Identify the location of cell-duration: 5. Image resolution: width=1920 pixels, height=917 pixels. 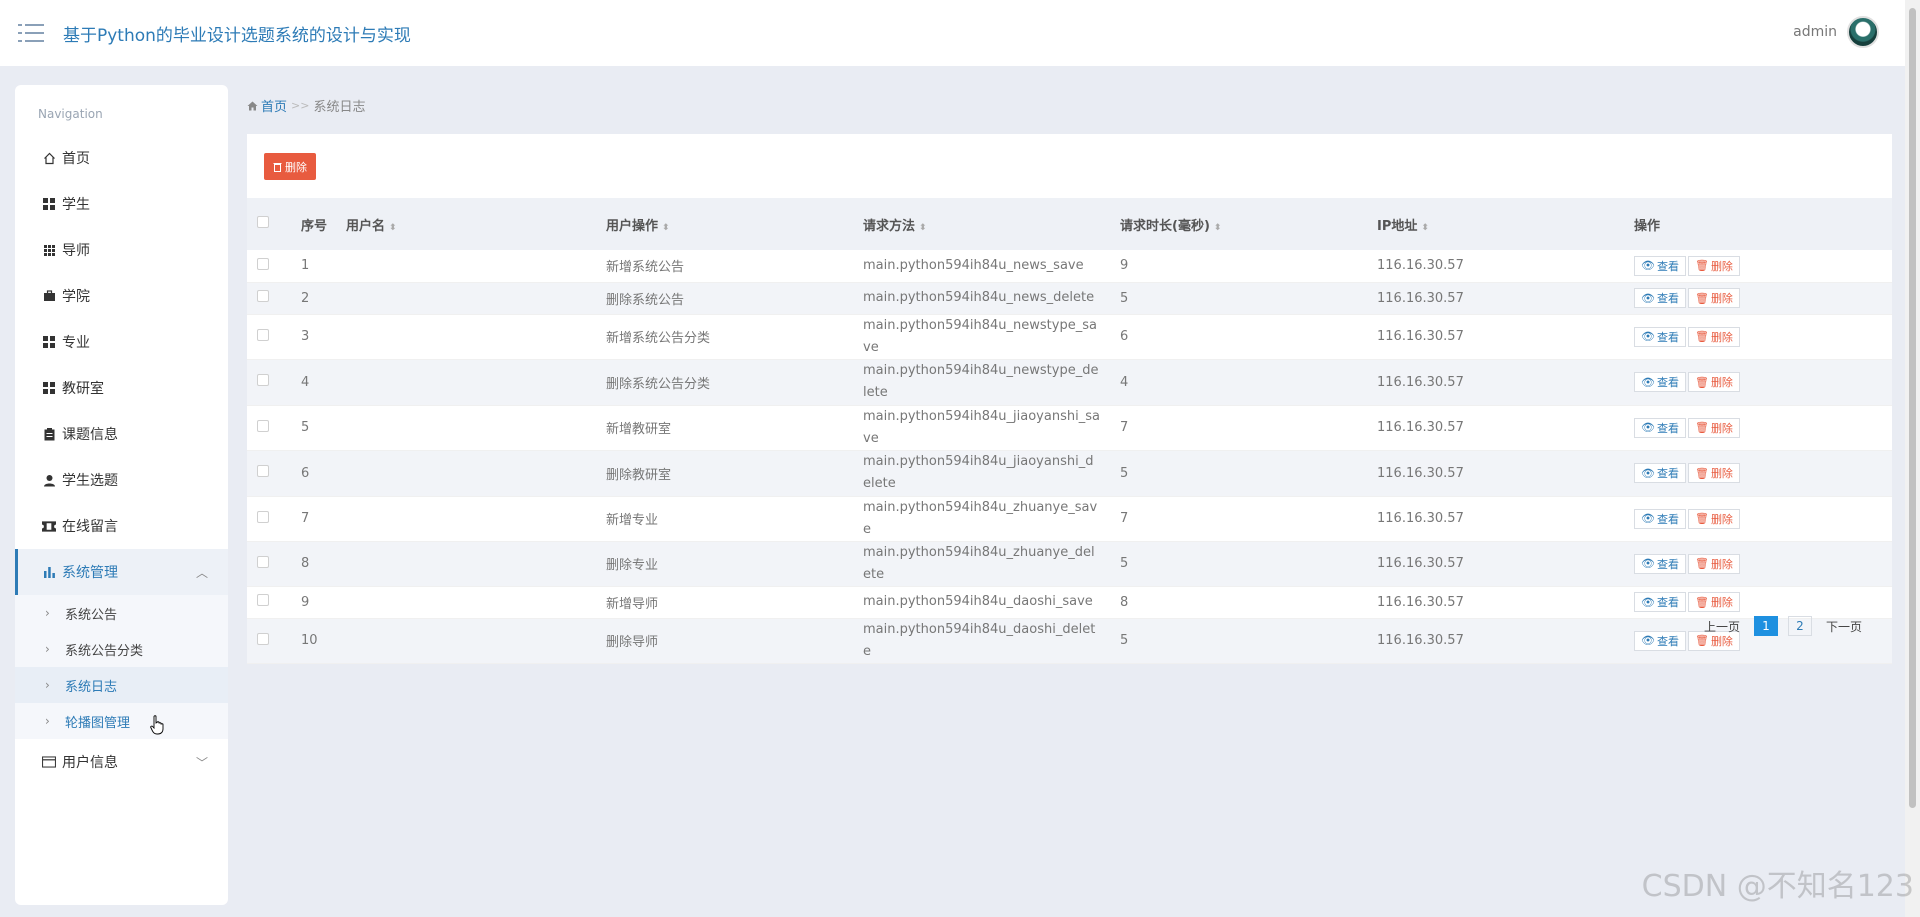
(1124, 473).